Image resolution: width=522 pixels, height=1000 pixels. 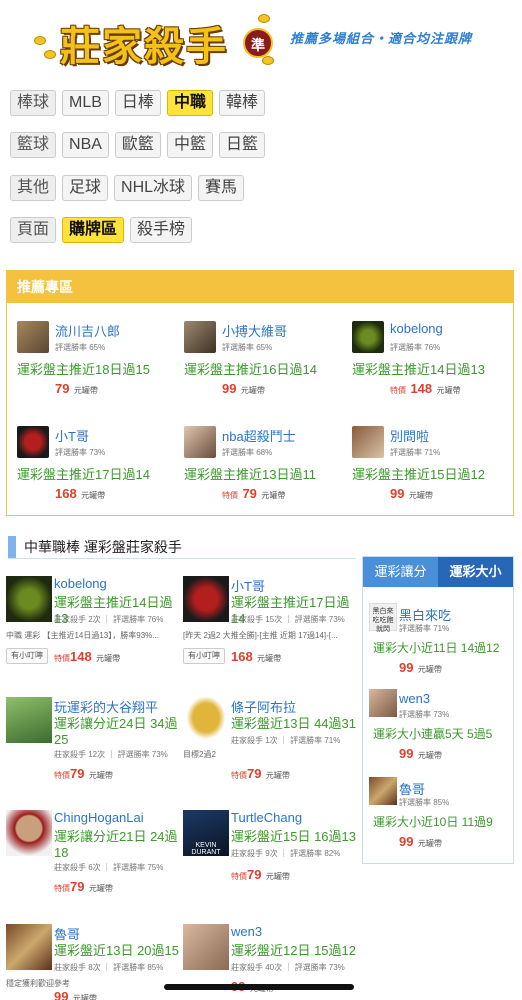 What do you see at coordinates (286, 853) in the screenshot?
I see `card-stats: 莊家殺手 9次 ｜ 評選勝率 82%` at bounding box center [286, 853].